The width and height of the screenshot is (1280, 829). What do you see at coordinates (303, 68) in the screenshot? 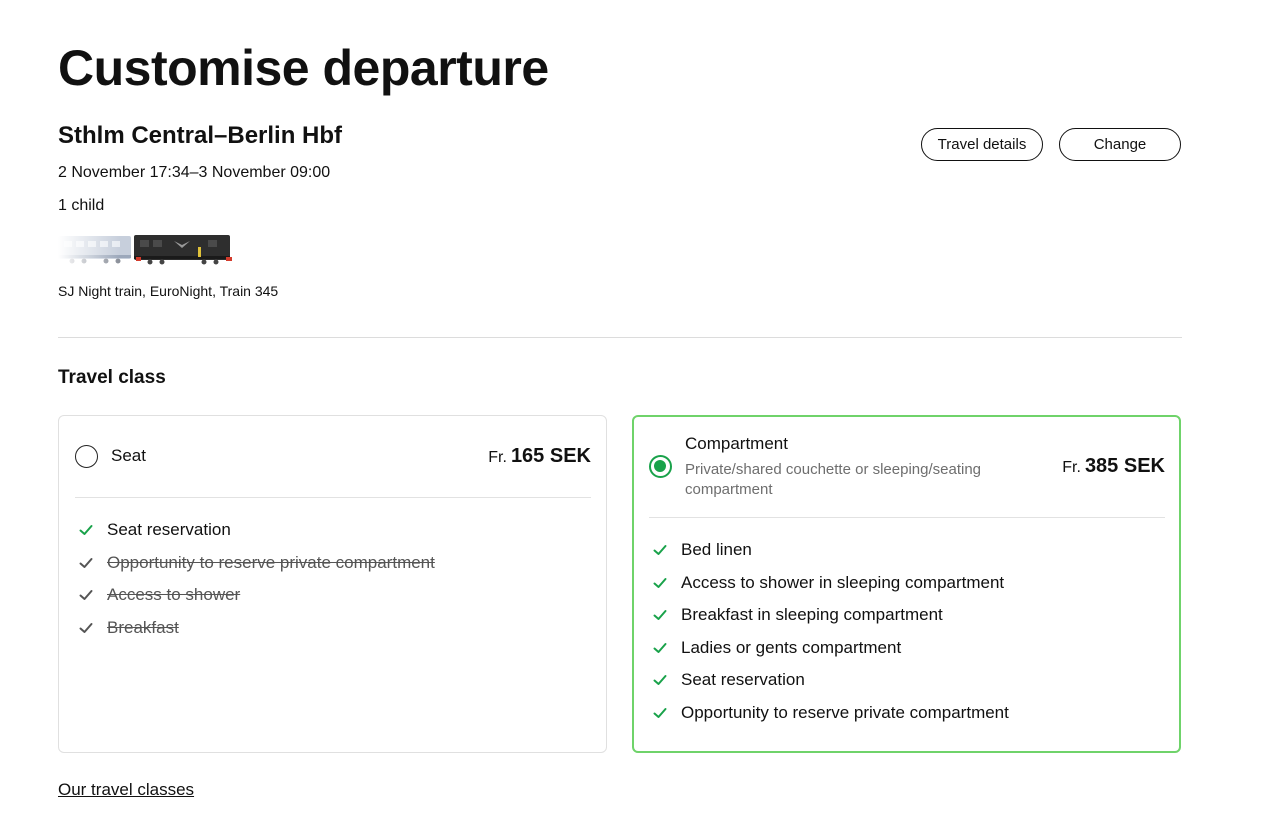
I see `page-title: Customise departure` at bounding box center [303, 68].